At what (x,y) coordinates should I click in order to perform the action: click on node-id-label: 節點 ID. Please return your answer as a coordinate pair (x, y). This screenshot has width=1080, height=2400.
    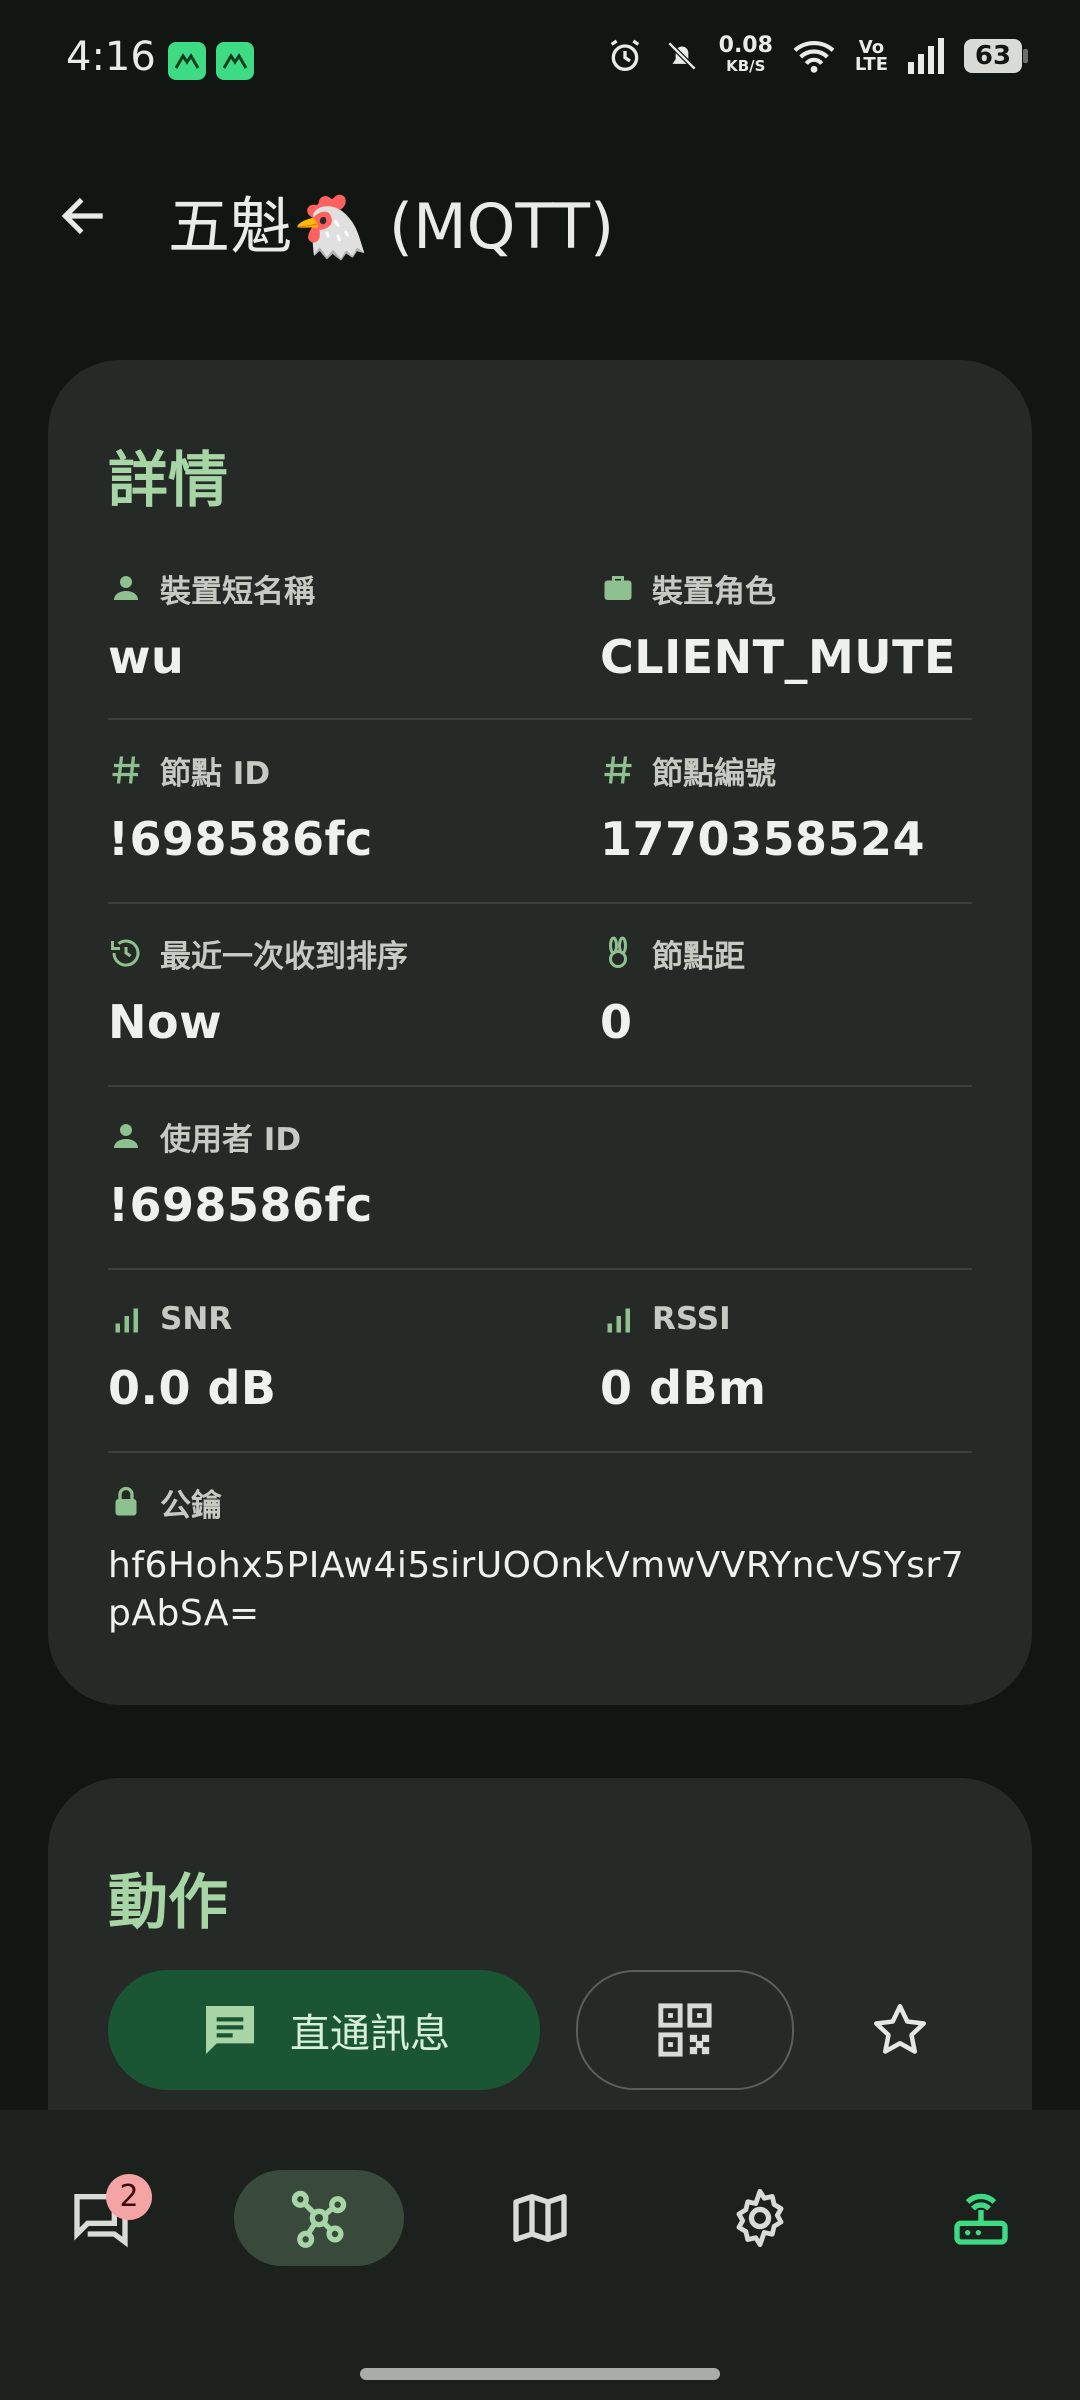
    Looking at the image, I should click on (215, 773).